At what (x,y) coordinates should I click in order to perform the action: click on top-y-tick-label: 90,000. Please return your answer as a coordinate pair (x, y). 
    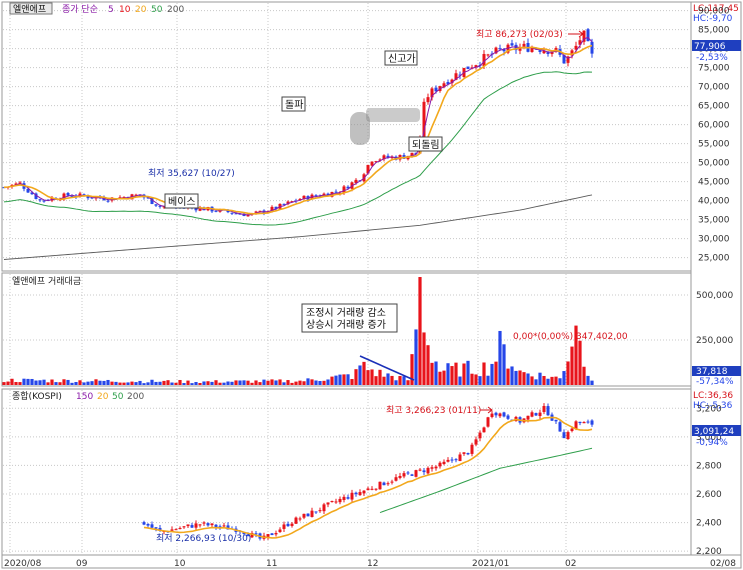
    Looking at the image, I should click on (714, 12).